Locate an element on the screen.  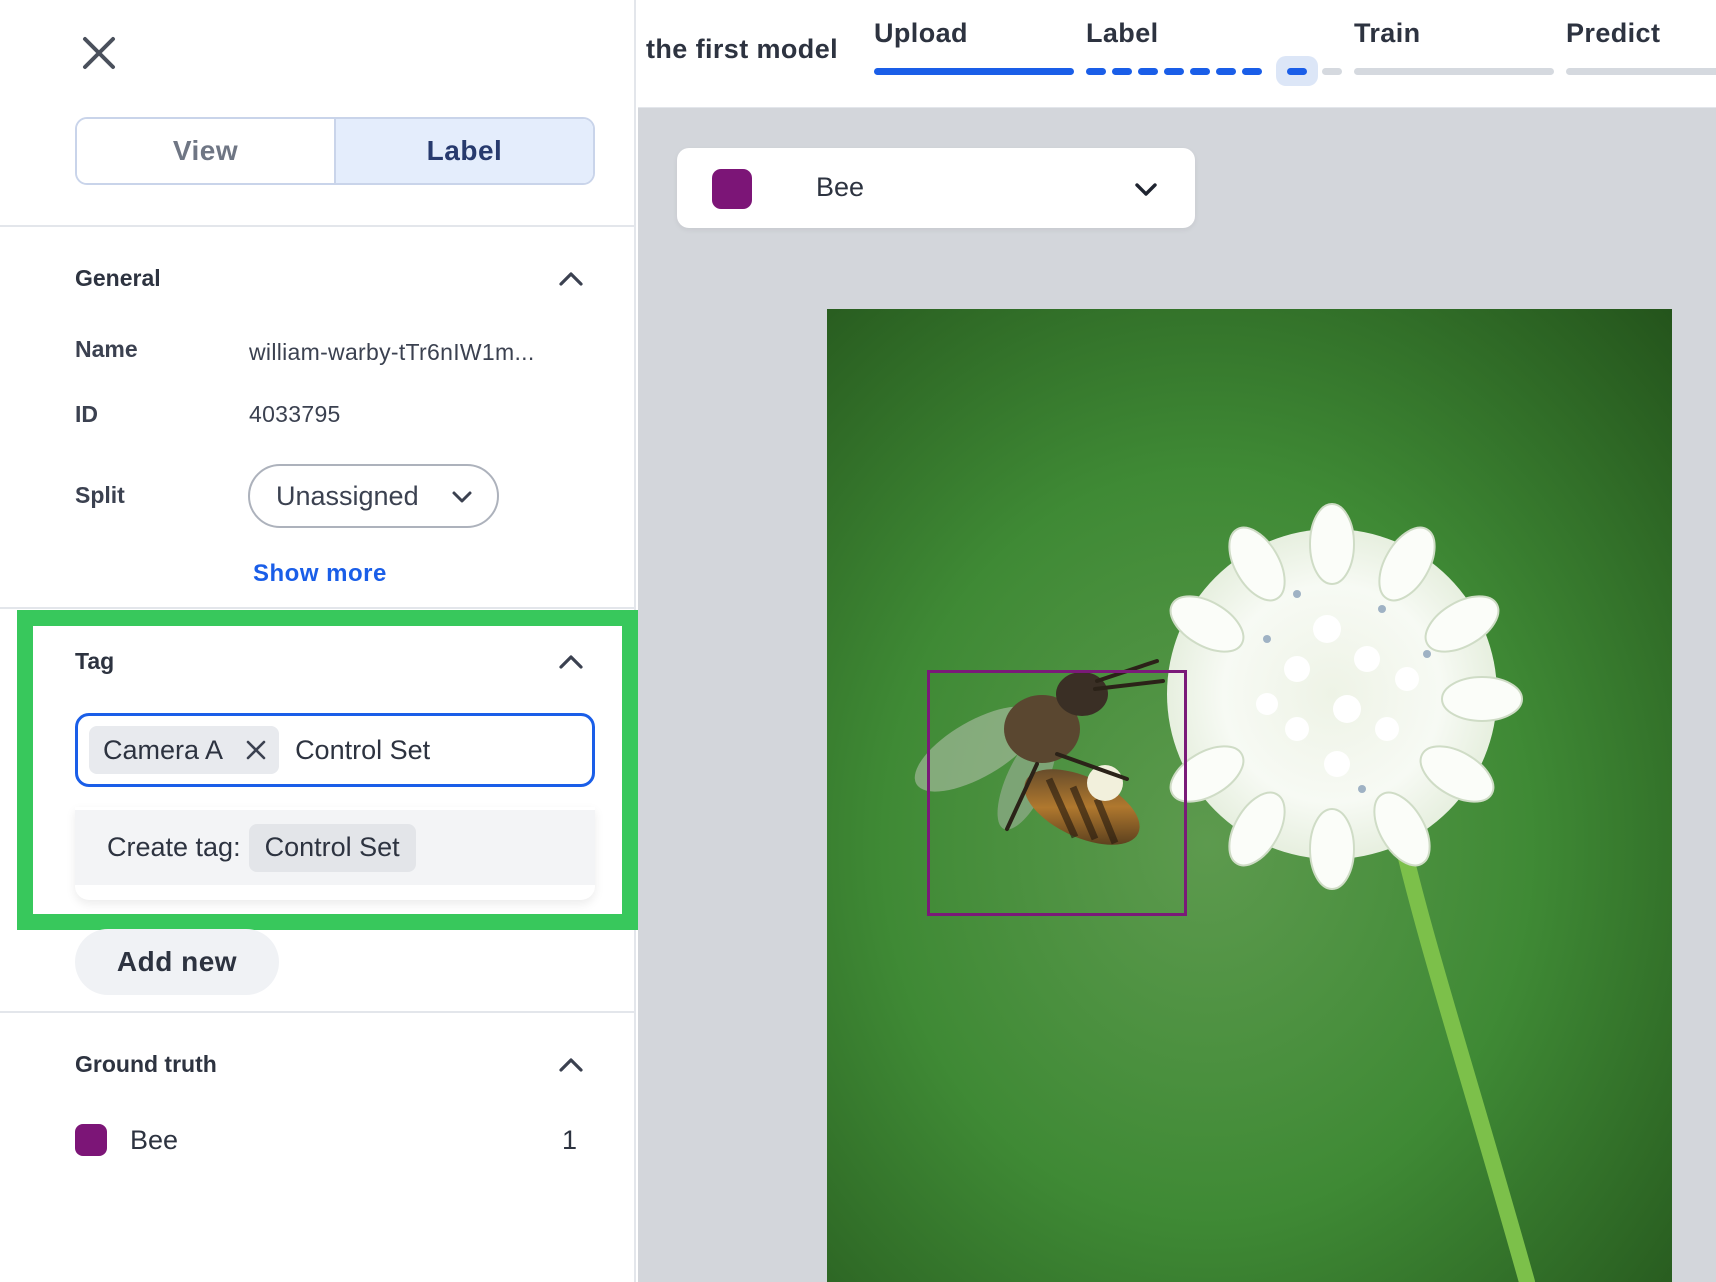
train-progress-bar is located at coordinates (1454, 71).